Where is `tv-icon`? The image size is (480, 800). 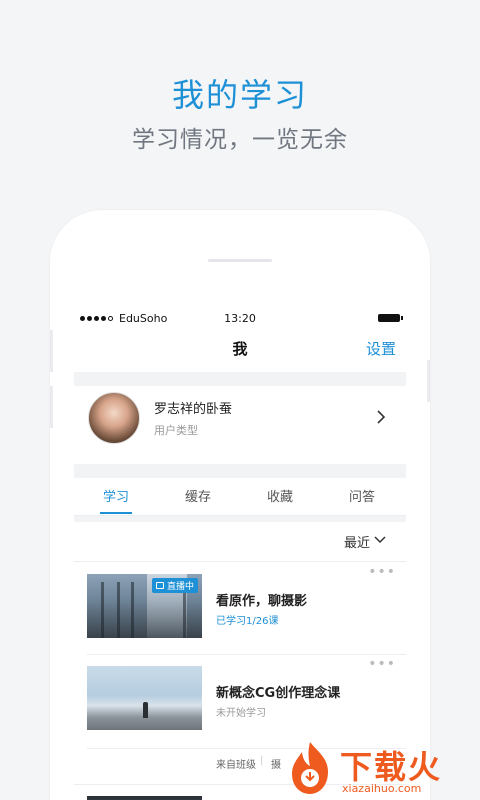 tv-icon is located at coordinates (159, 585).